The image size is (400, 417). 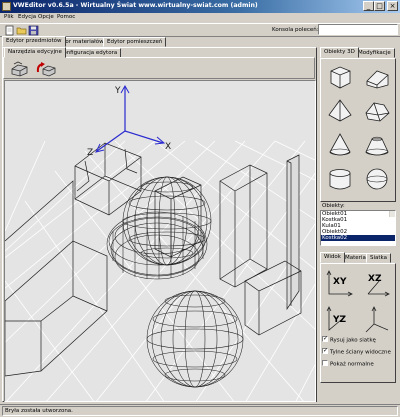 I want to click on checkbox-label: Pokaż normalne, so click(x=352, y=364).